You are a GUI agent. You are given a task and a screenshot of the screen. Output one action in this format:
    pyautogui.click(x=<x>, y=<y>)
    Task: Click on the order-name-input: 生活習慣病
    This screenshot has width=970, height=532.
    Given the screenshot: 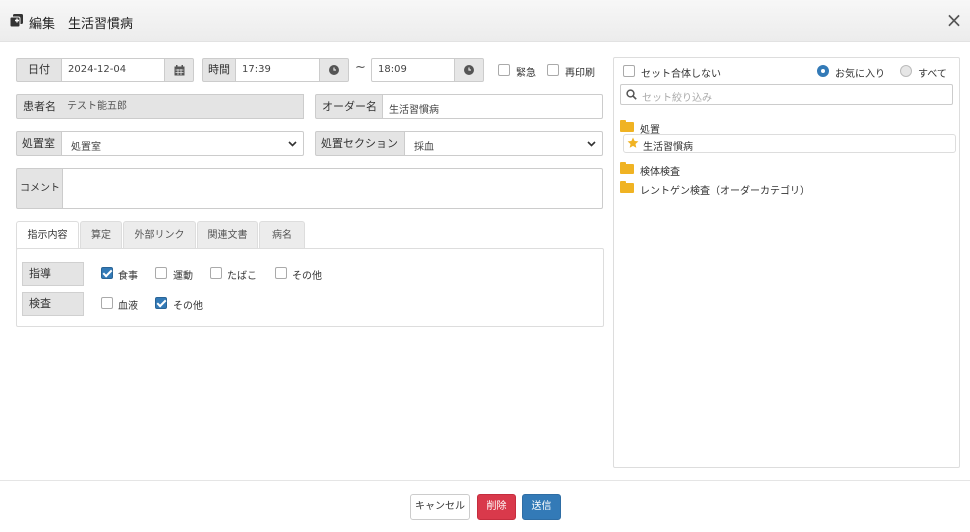 What is the action you would take?
    pyautogui.click(x=492, y=106)
    